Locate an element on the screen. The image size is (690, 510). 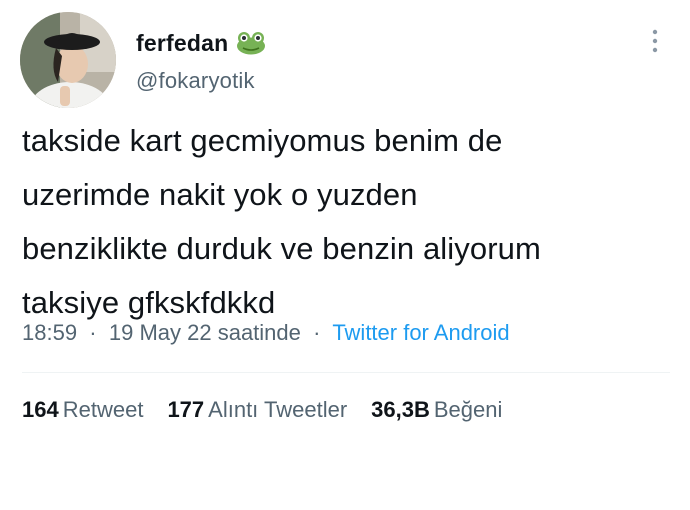
tweet-date: 19 May 22 saatinde is located at coordinates (205, 332).